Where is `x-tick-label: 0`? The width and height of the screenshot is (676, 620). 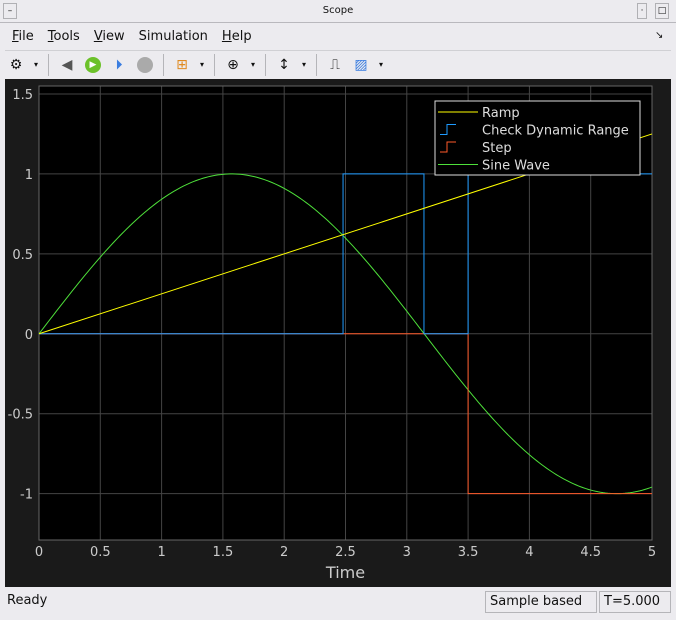 x-tick-label: 0 is located at coordinates (39, 552).